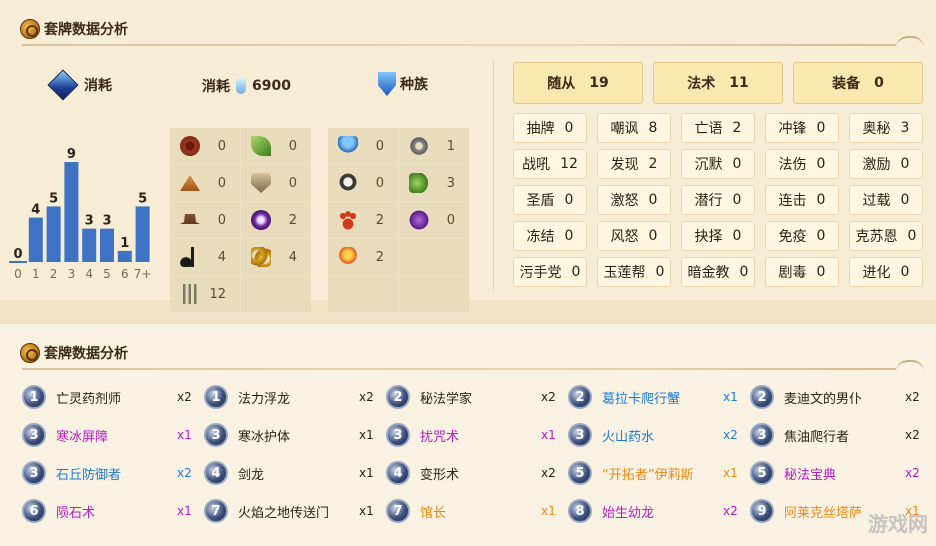 The image size is (936, 546). What do you see at coordinates (550, 236) in the screenshot?
I see `keyword-box: 冻结 0` at bounding box center [550, 236].